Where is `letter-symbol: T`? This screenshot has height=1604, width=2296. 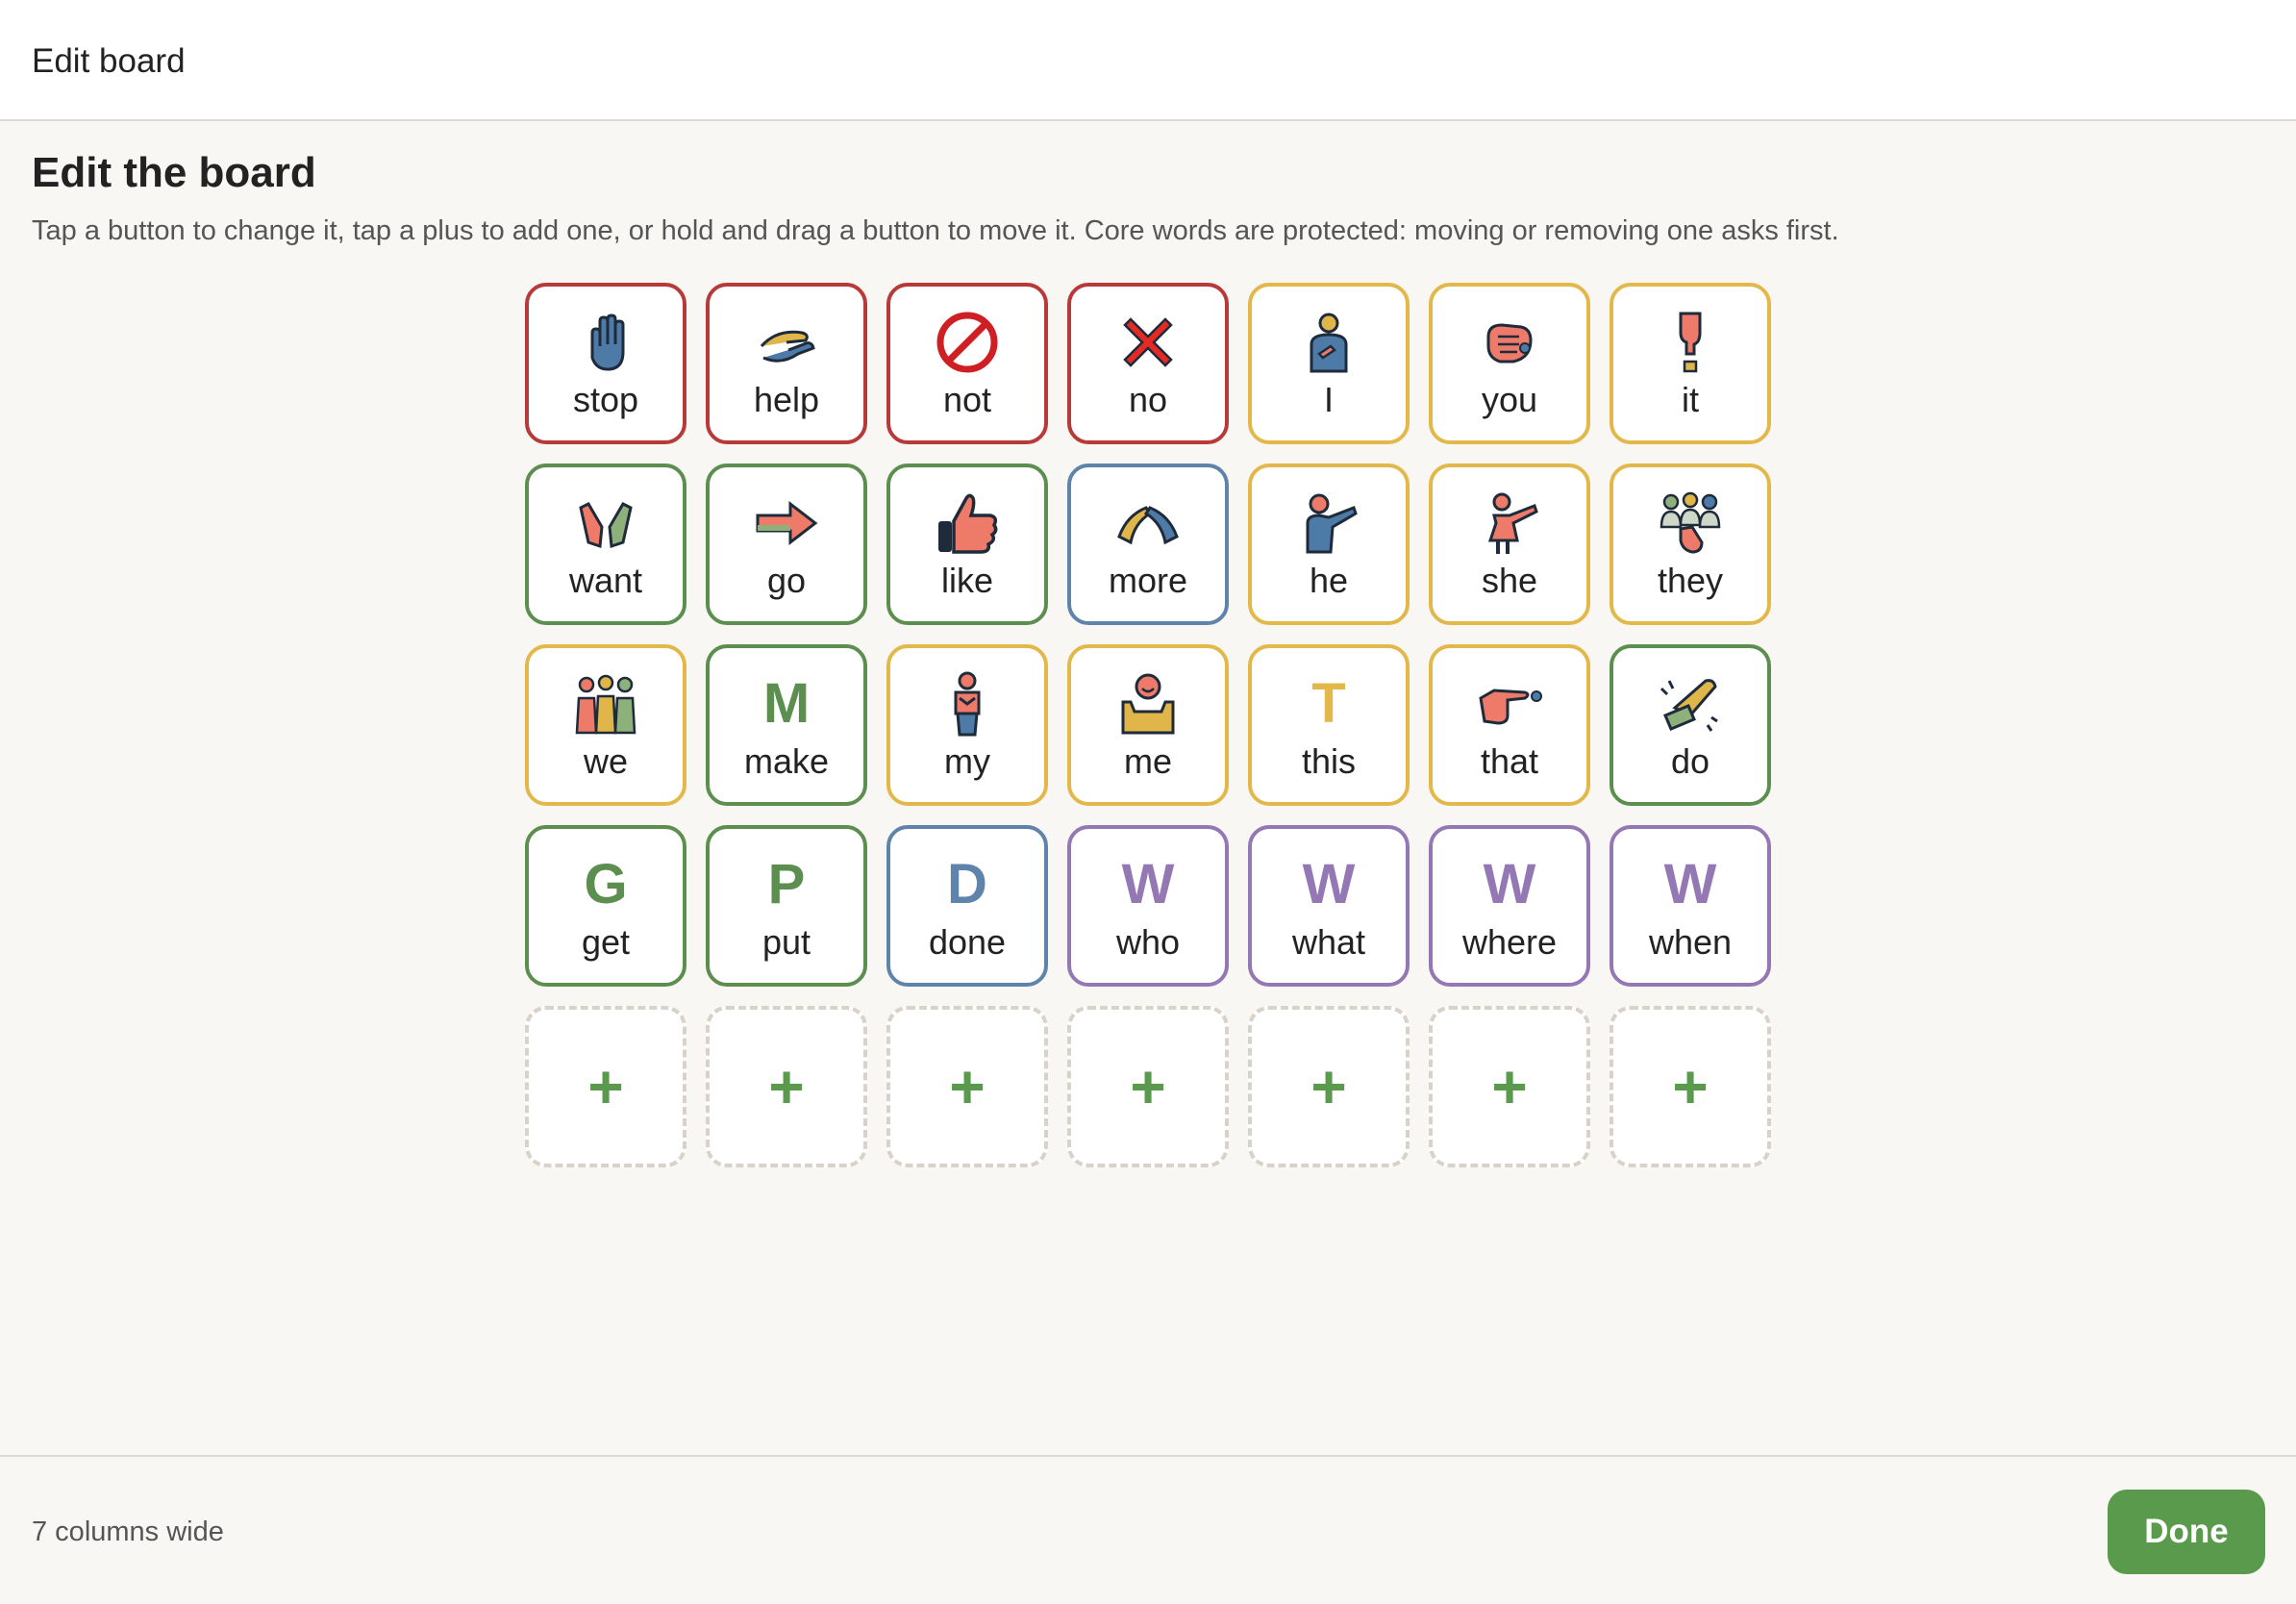 letter-symbol: T is located at coordinates (1328, 703).